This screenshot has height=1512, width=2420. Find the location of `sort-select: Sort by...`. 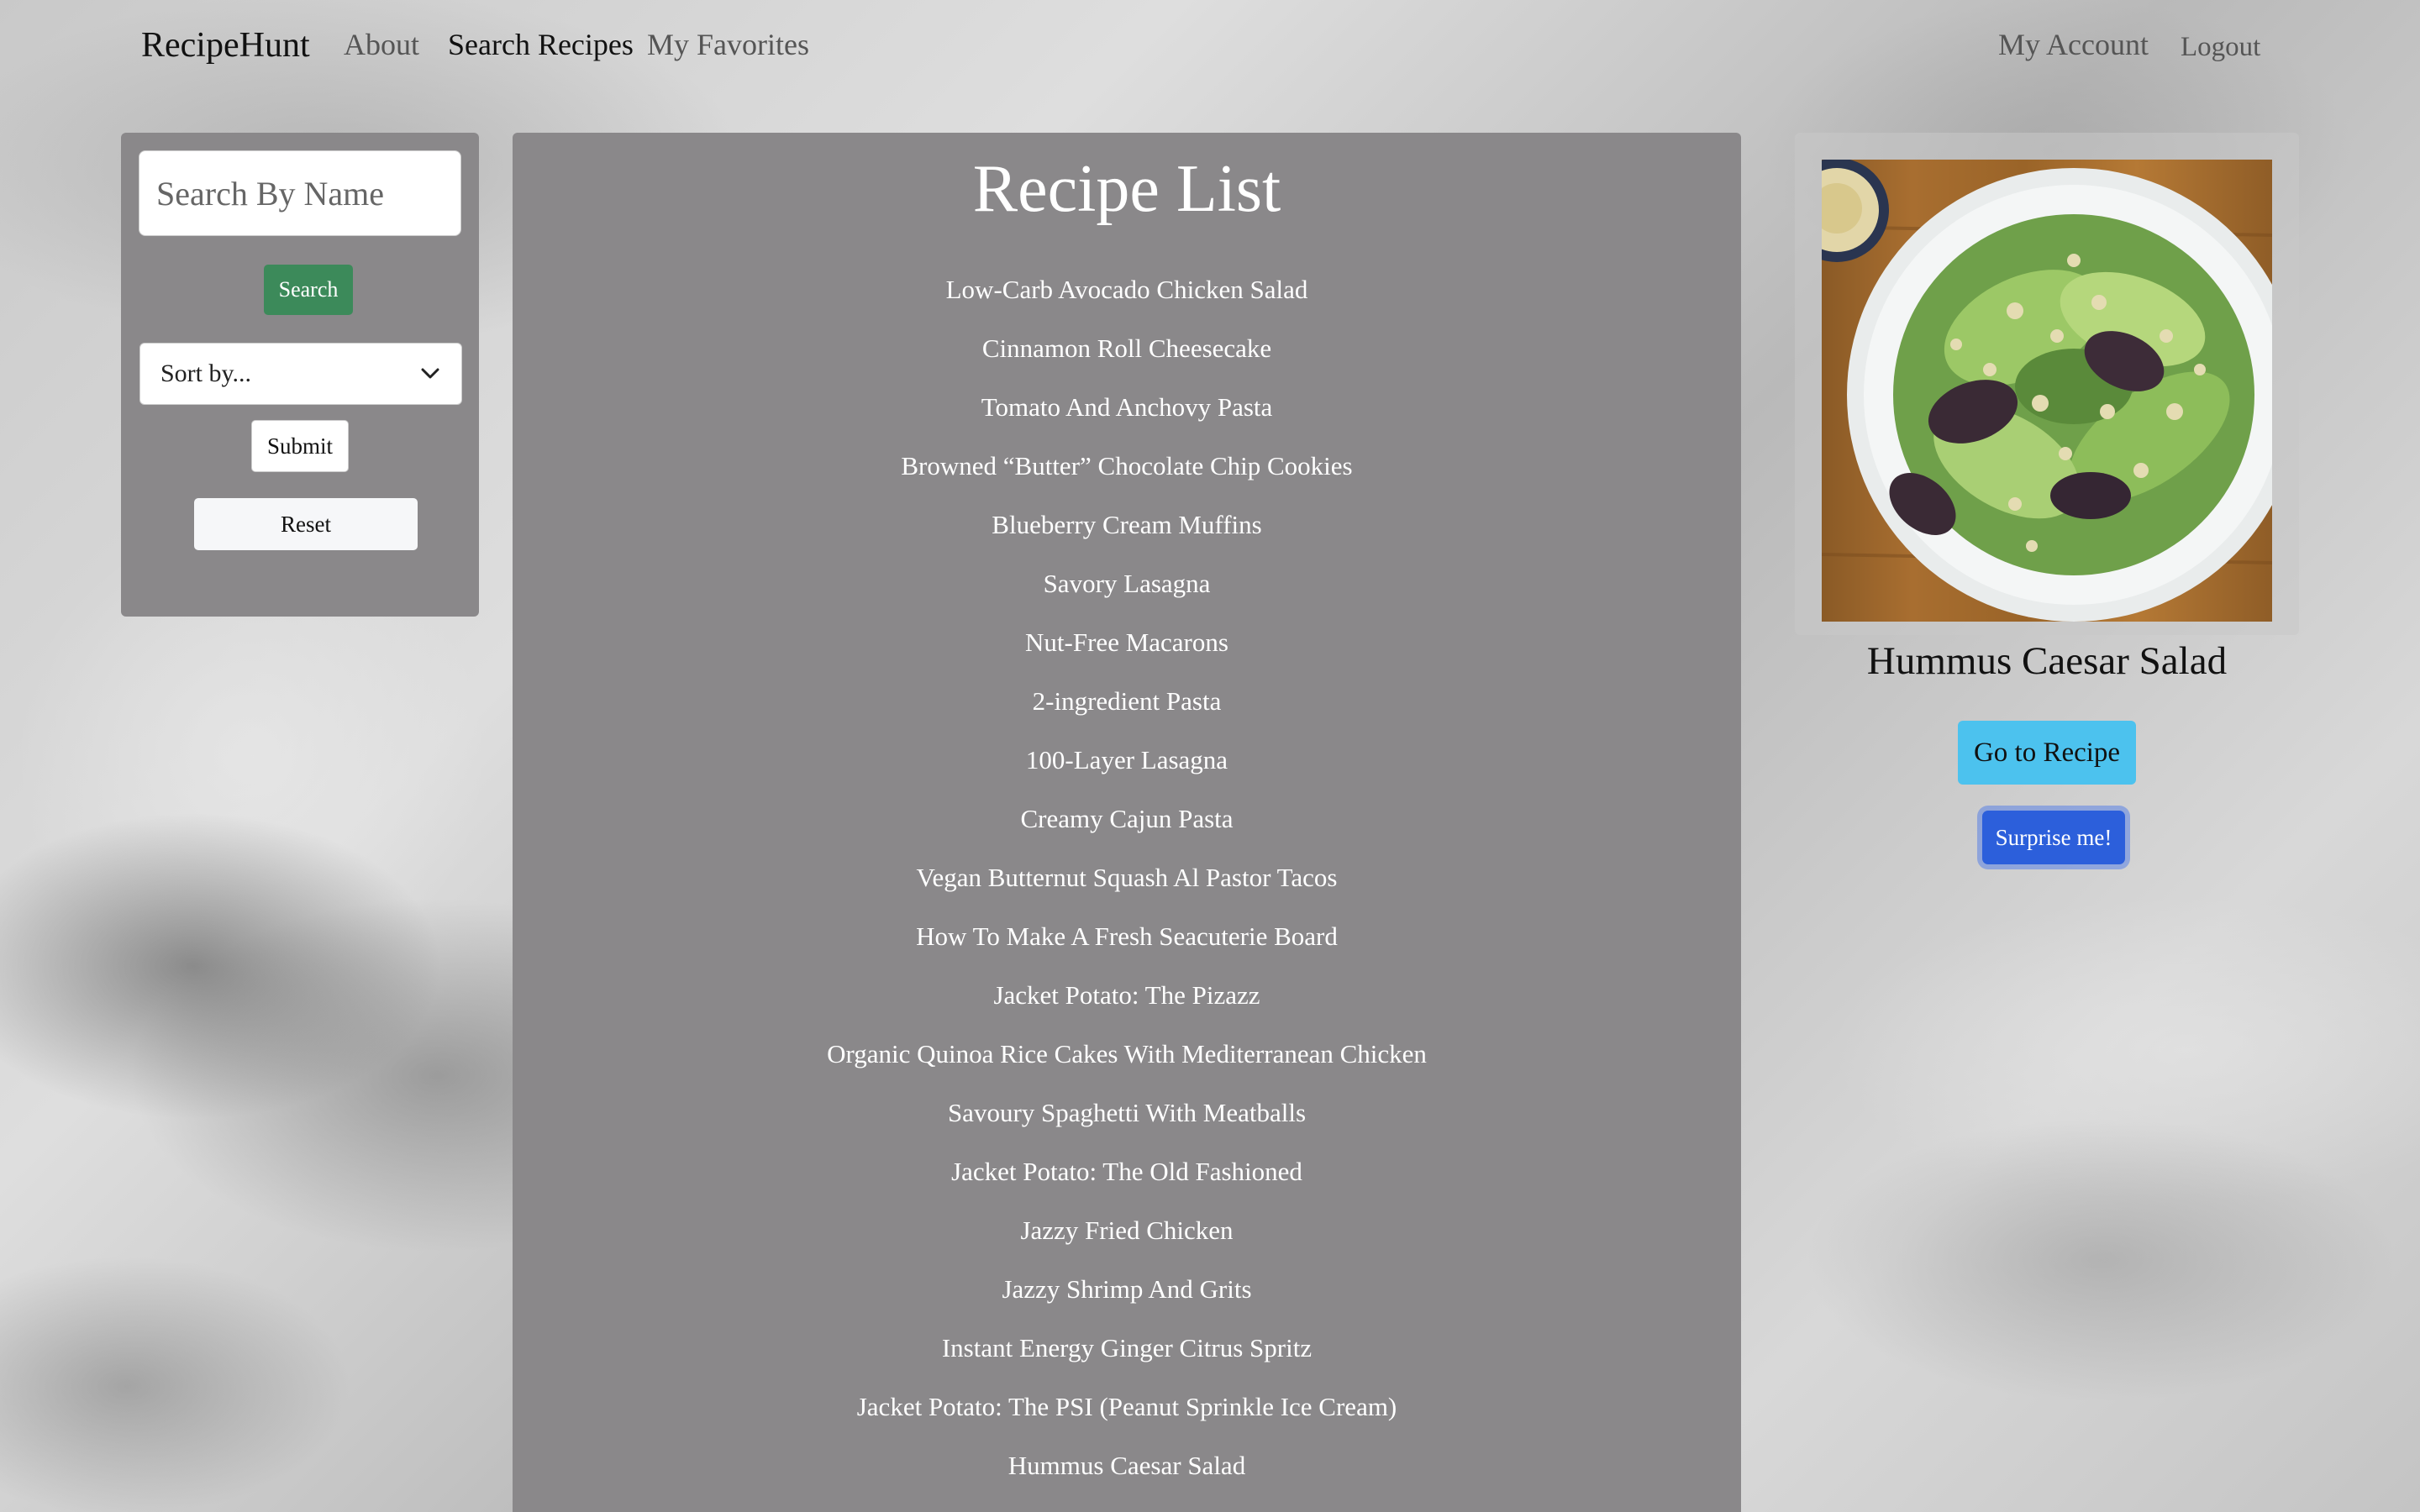

sort-select: Sort by... is located at coordinates (300, 374).